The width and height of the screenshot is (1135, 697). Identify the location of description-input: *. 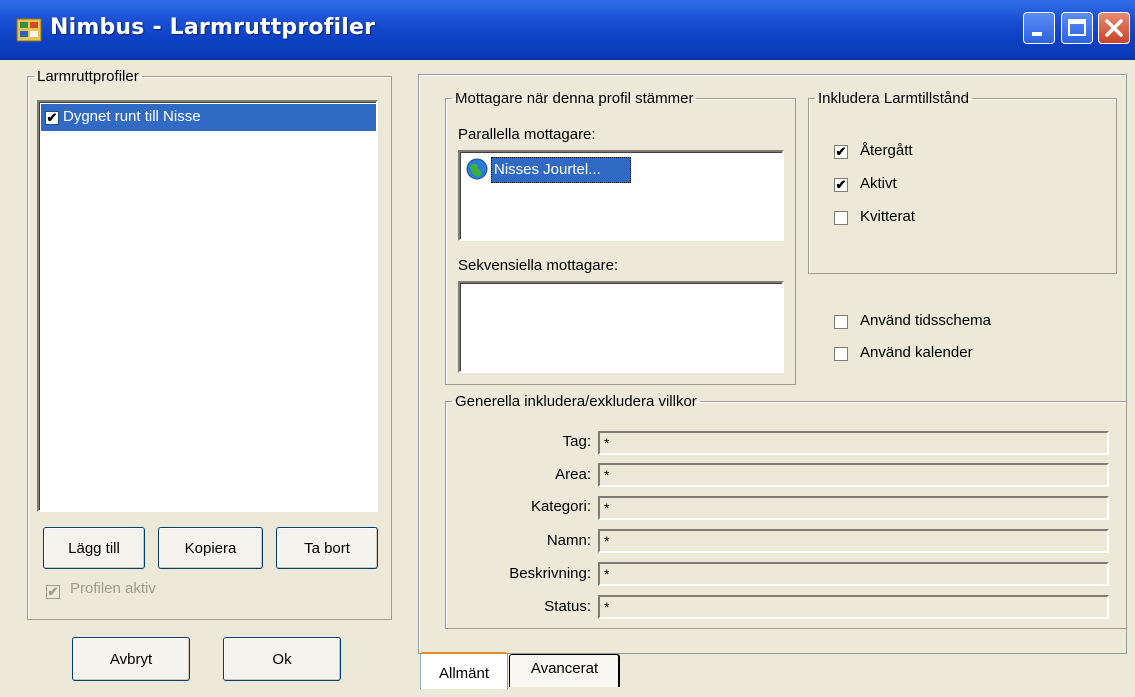
(853, 574).